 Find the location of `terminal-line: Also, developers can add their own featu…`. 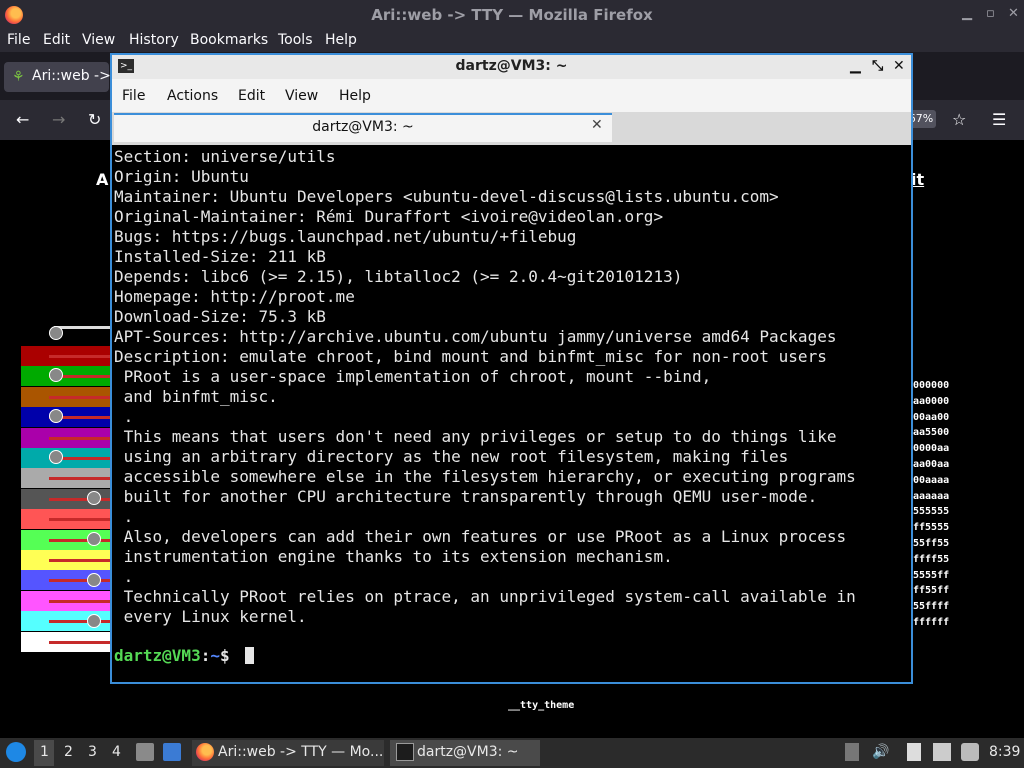

terminal-line: Also, developers can add their own featu… is located at coordinates (480, 536).